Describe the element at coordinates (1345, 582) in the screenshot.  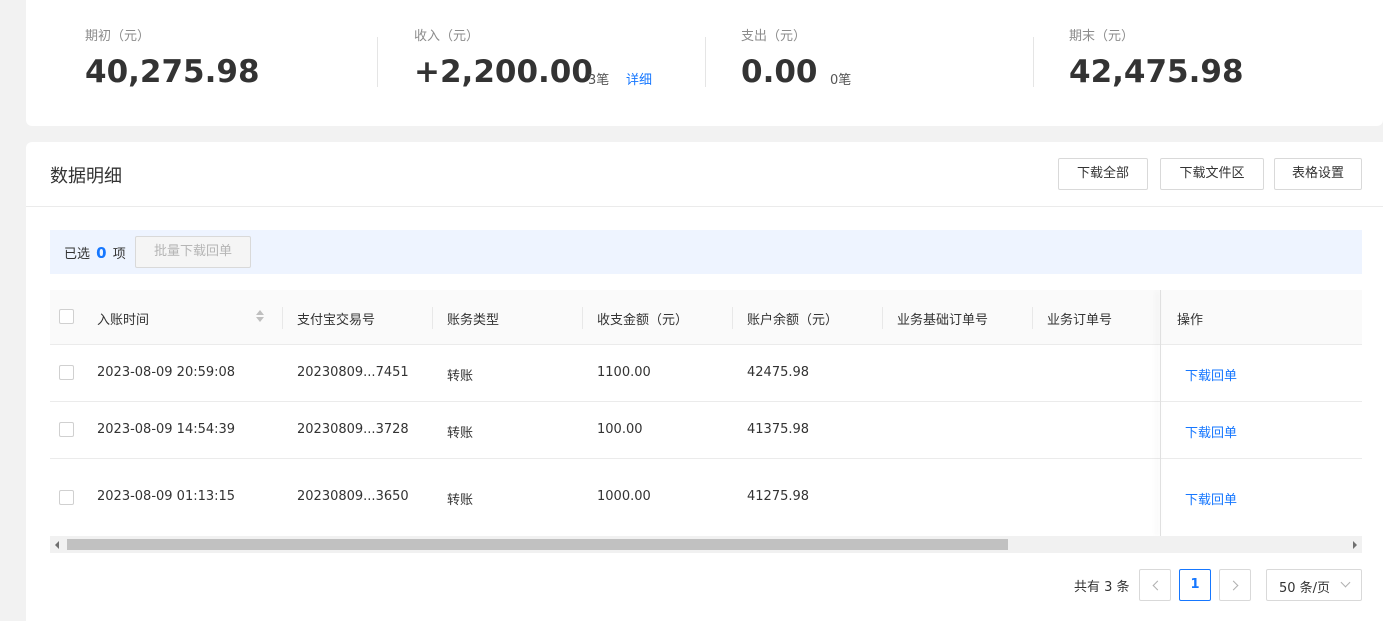
I see `chevron-down-icon` at that location.